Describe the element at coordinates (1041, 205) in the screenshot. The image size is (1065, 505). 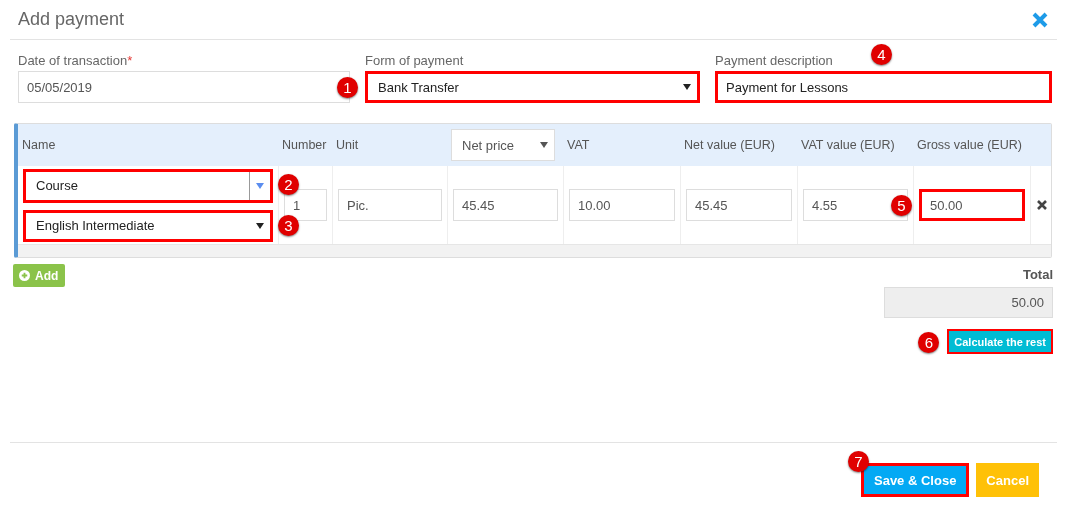
I see `remove-icon` at that location.